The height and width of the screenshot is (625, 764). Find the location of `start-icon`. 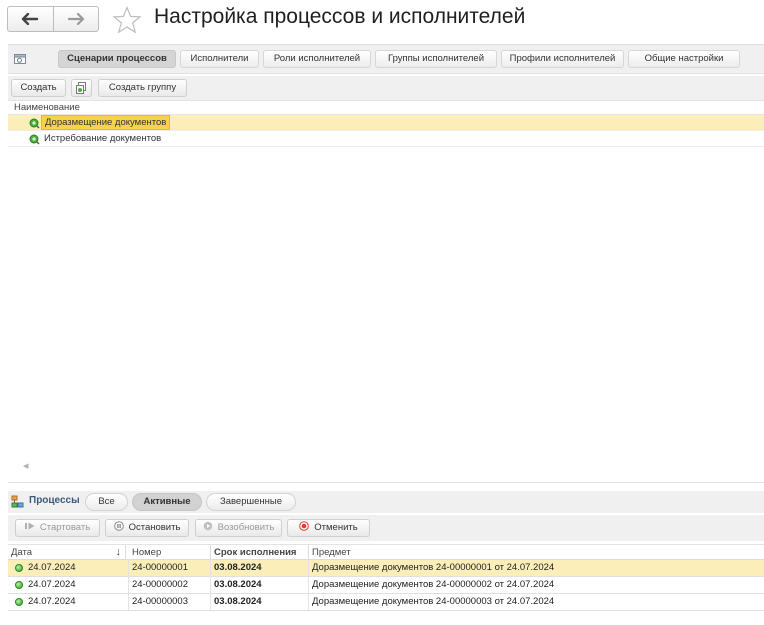

start-icon is located at coordinates (29, 526).